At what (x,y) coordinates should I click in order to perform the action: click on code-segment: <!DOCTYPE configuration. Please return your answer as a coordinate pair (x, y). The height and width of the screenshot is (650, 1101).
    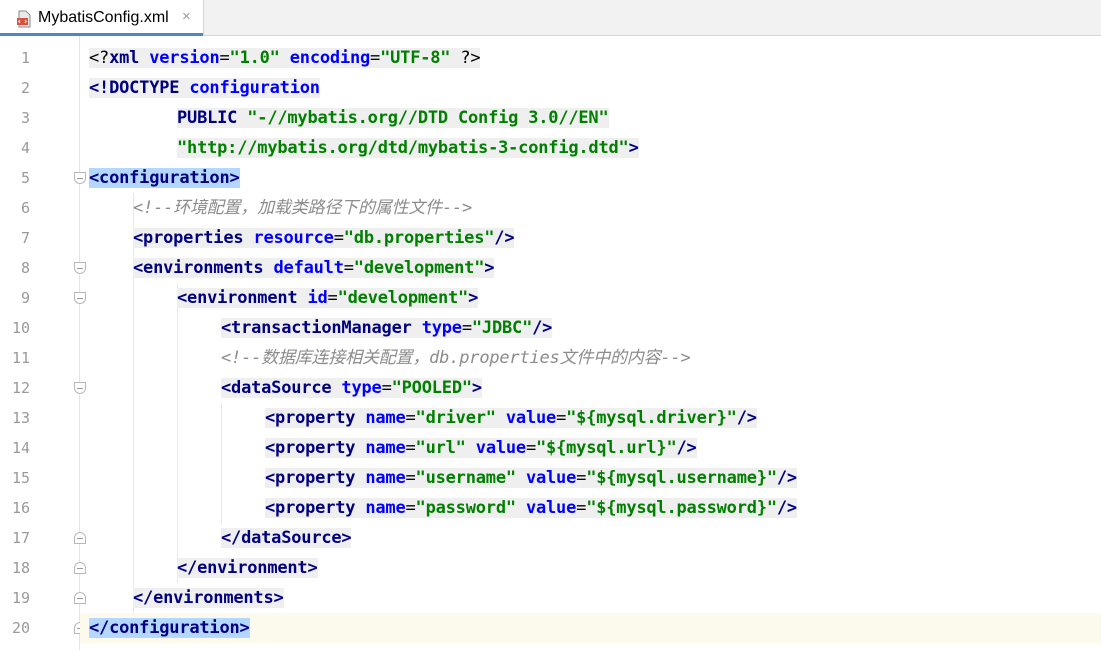
    Looking at the image, I should click on (204, 88).